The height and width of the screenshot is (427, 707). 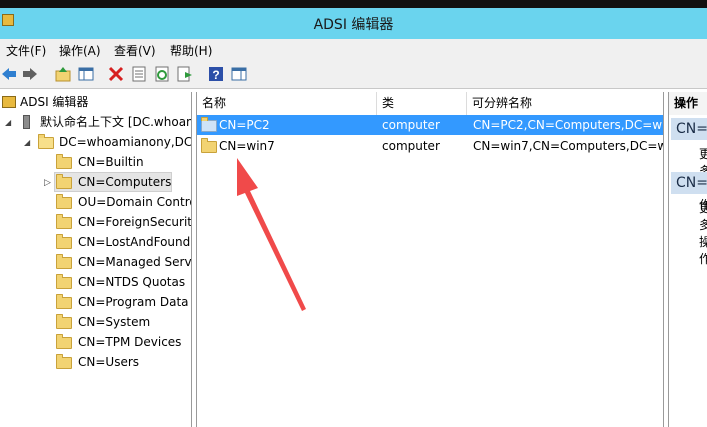 What do you see at coordinates (135, 222) in the screenshot?
I see `tree-item-label: CN=ForeignSecurityPrincipals` at bounding box center [135, 222].